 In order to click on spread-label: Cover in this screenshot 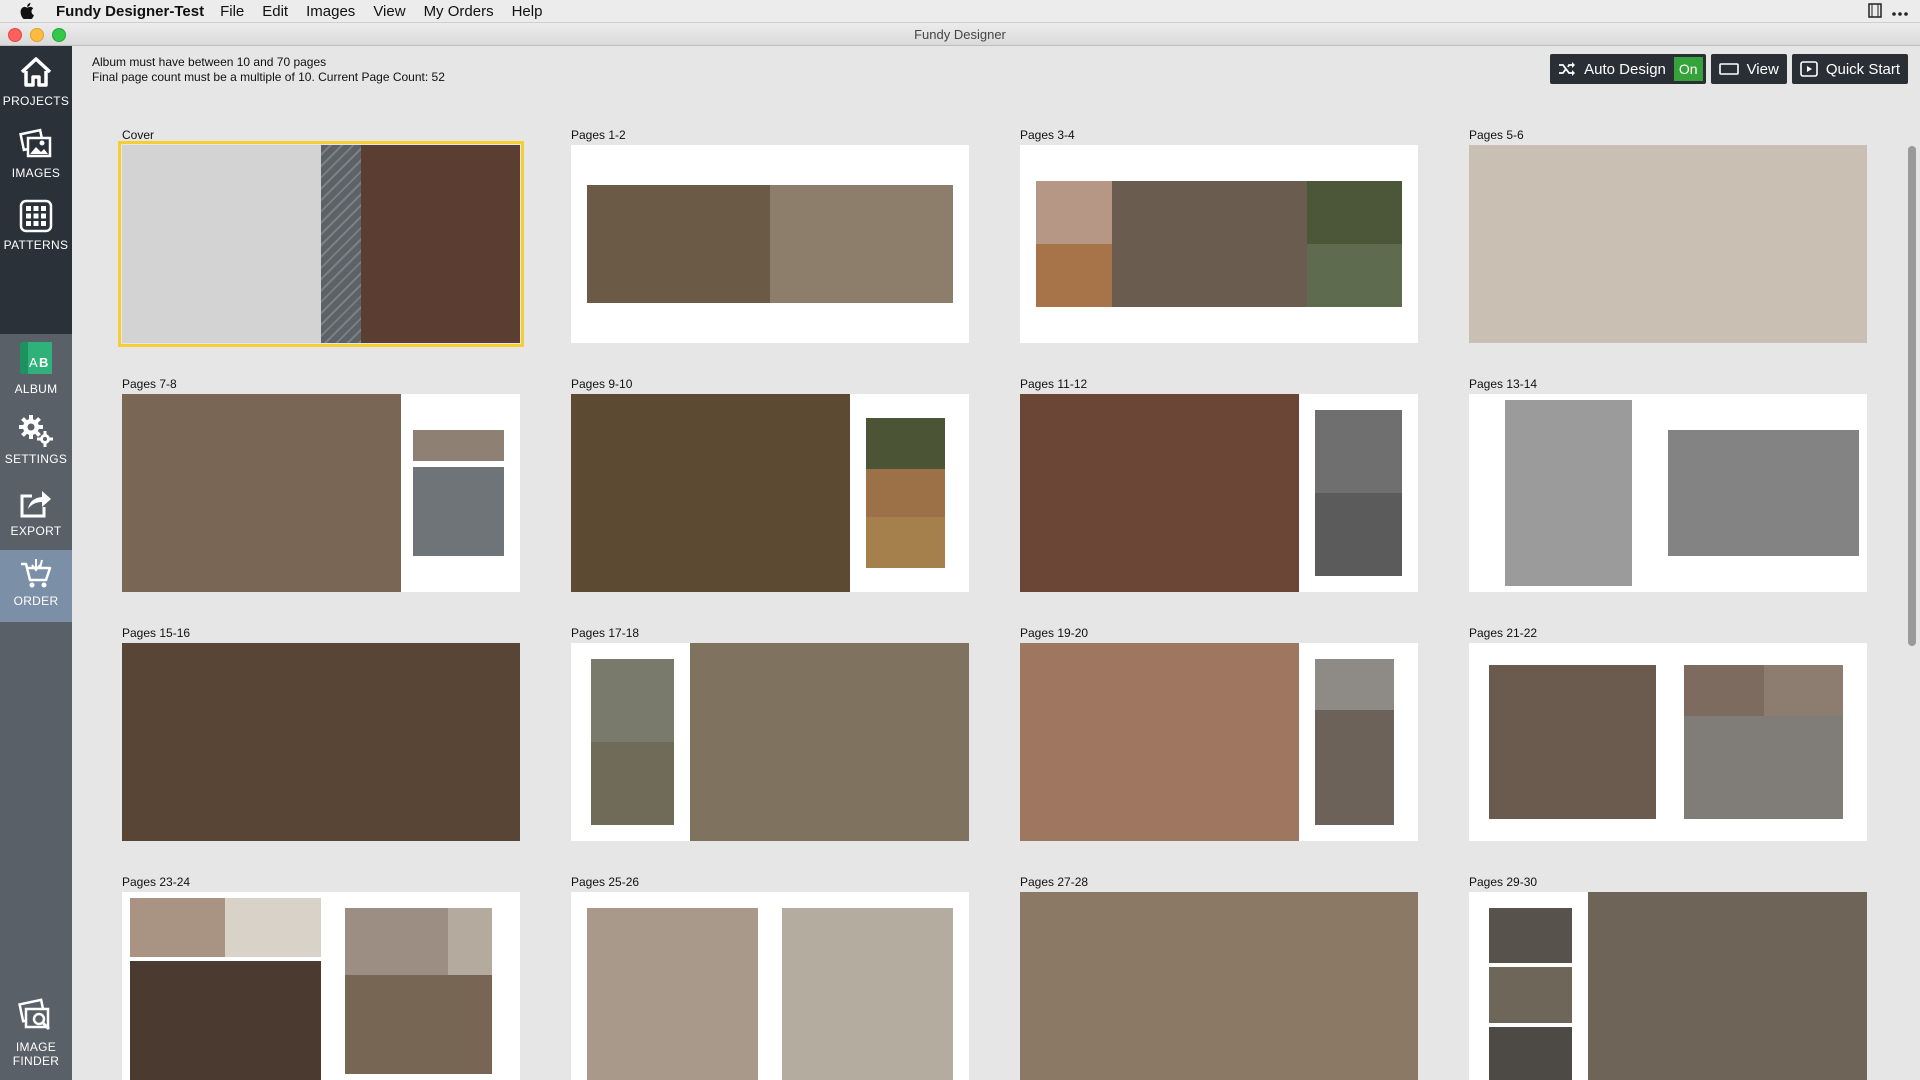, I will do `click(138, 135)`.